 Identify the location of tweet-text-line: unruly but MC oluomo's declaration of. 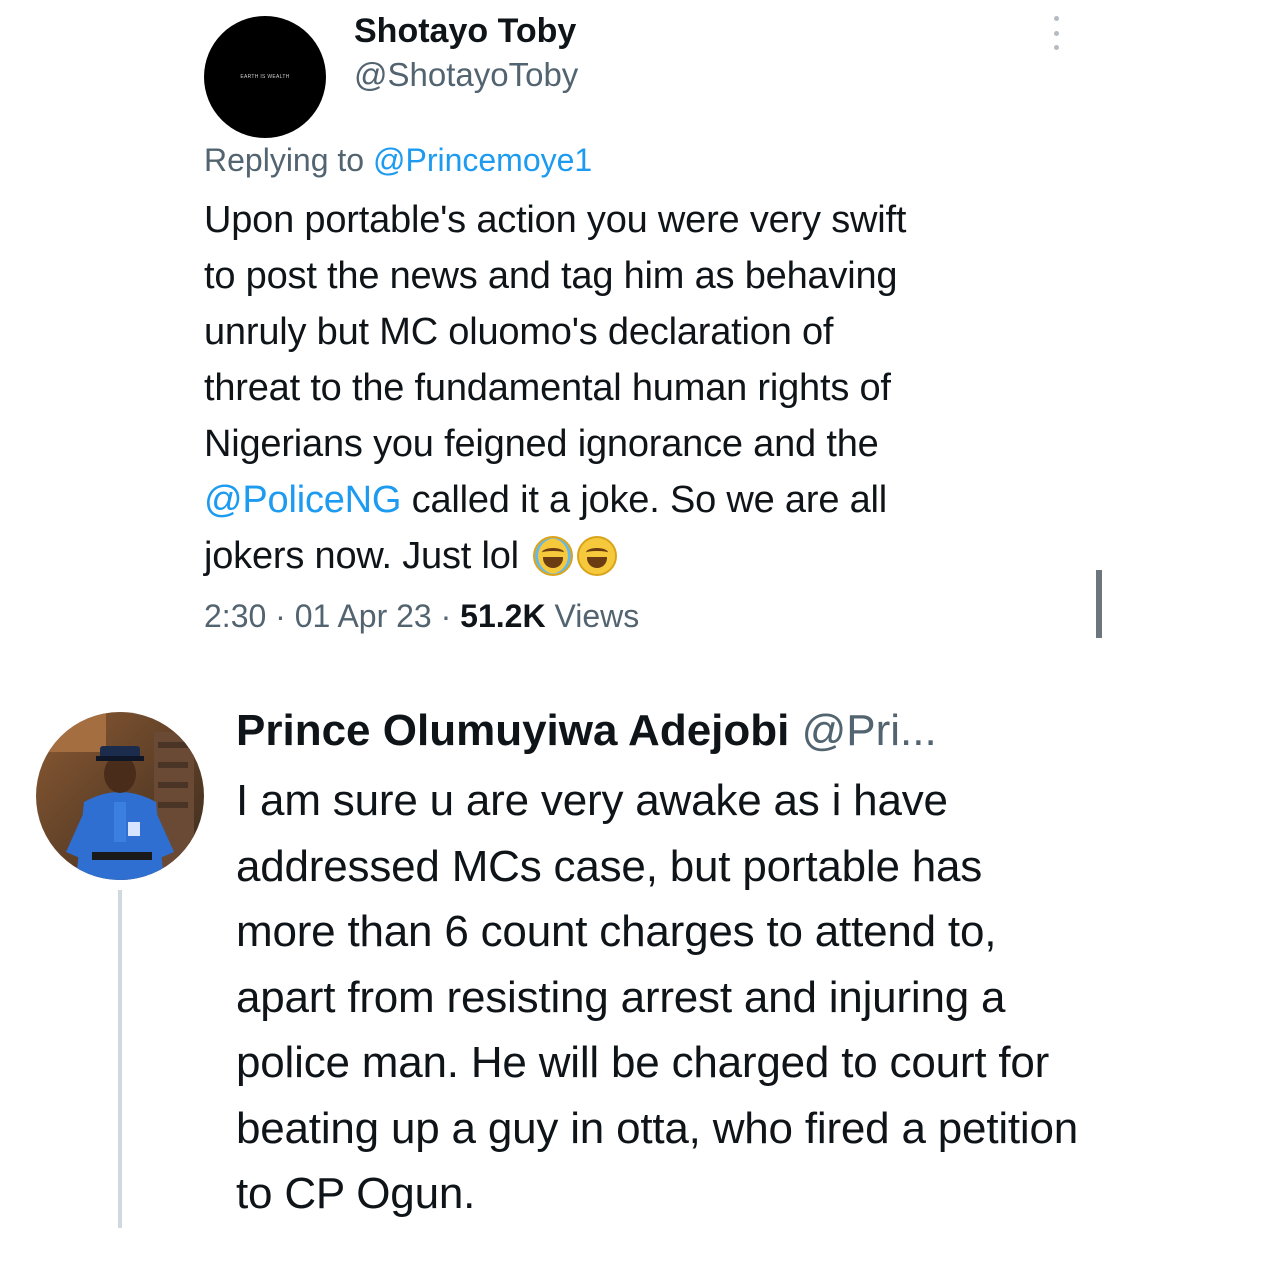
(519, 332).